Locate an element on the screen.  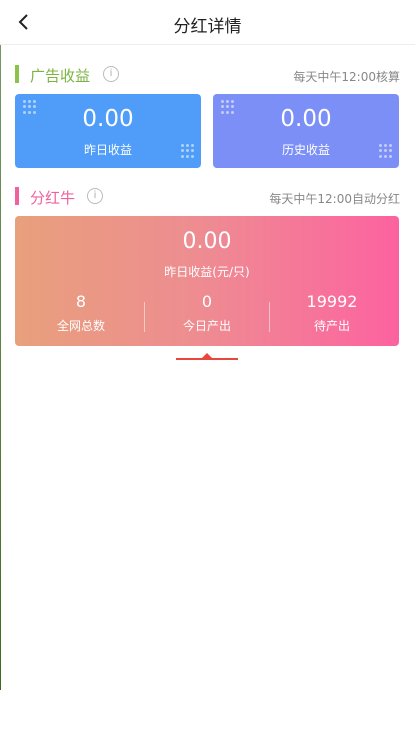
yesterday-income-value: 0.00 is located at coordinates (108, 119).